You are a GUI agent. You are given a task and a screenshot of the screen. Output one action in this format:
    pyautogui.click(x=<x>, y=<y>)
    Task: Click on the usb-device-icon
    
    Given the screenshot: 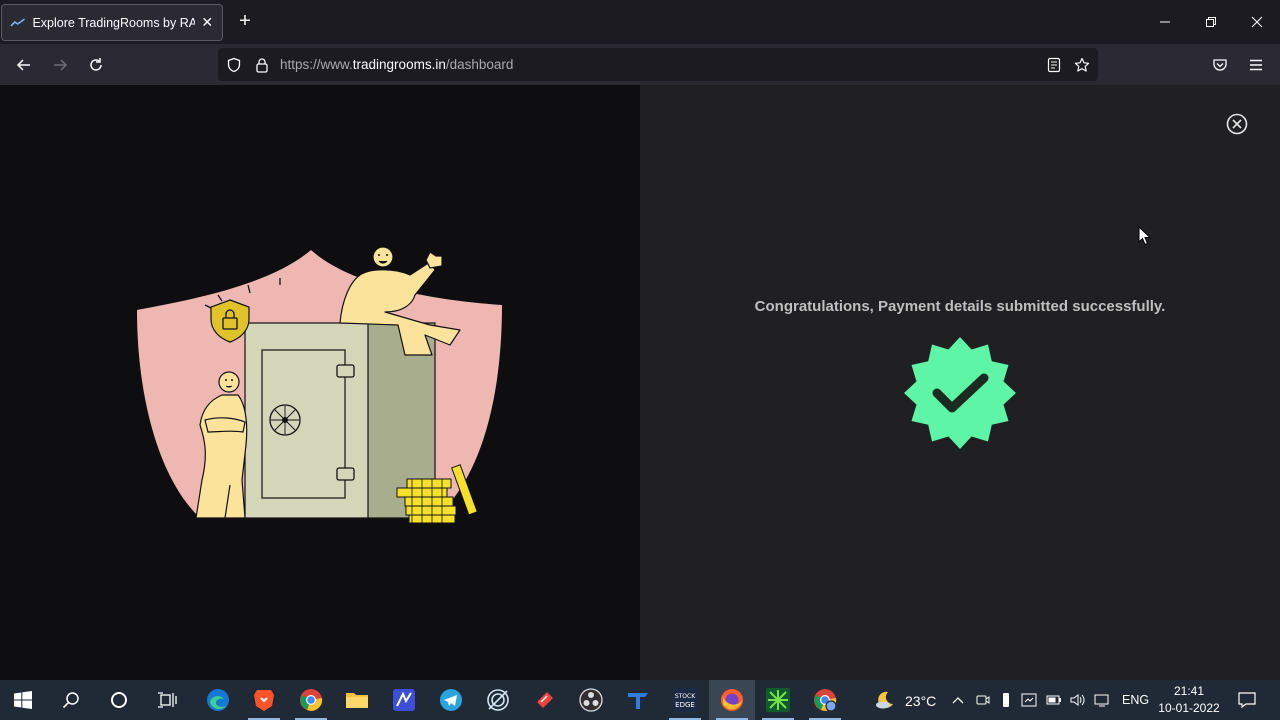 What is the action you would take?
    pyautogui.click(x=1006, y=700)
    